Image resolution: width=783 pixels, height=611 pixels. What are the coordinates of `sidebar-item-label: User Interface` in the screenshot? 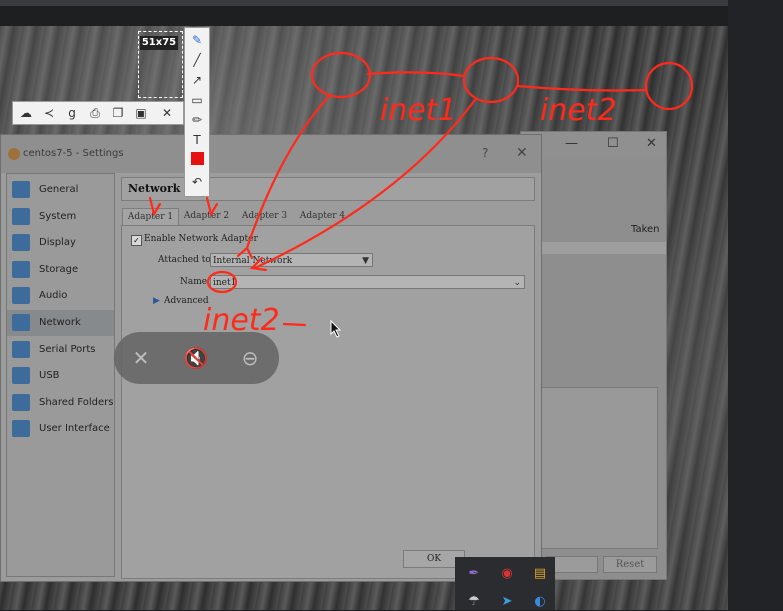 It's located at (74, 428).